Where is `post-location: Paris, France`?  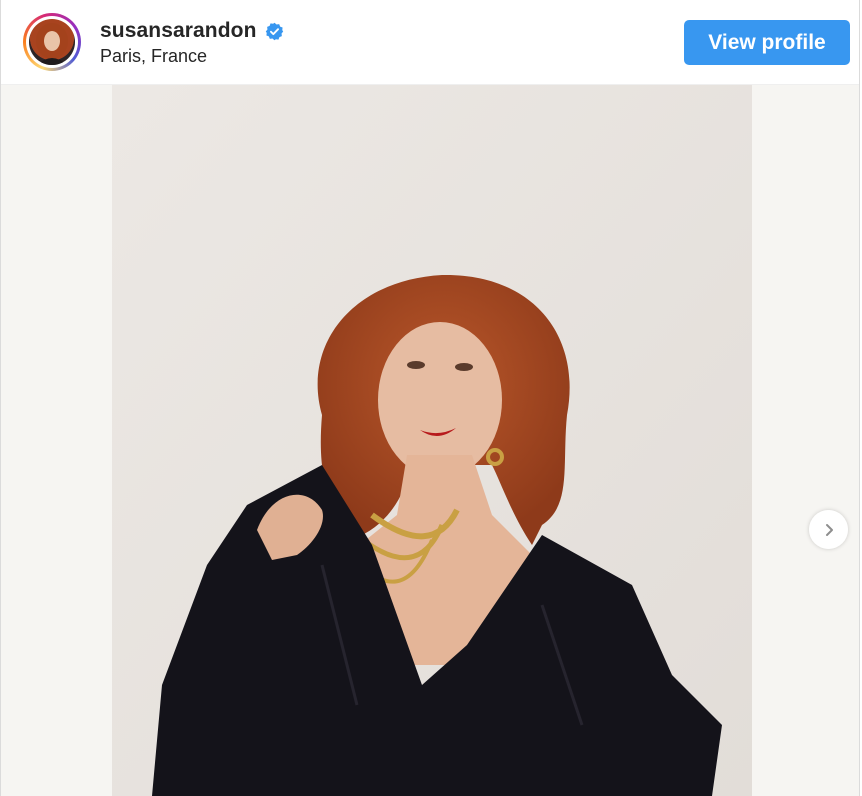 post-location: Paris, France is located at coordinates (153, 56).